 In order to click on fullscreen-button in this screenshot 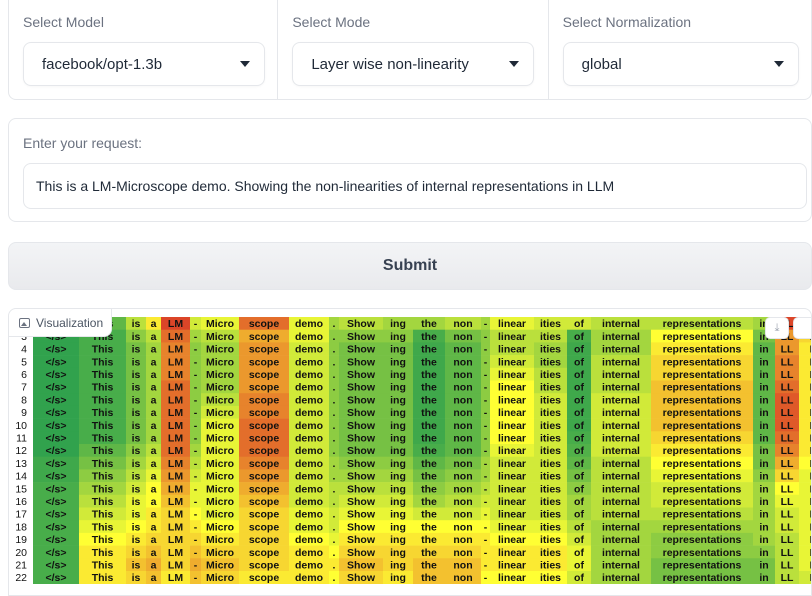, I will do `click(802, 328)`.